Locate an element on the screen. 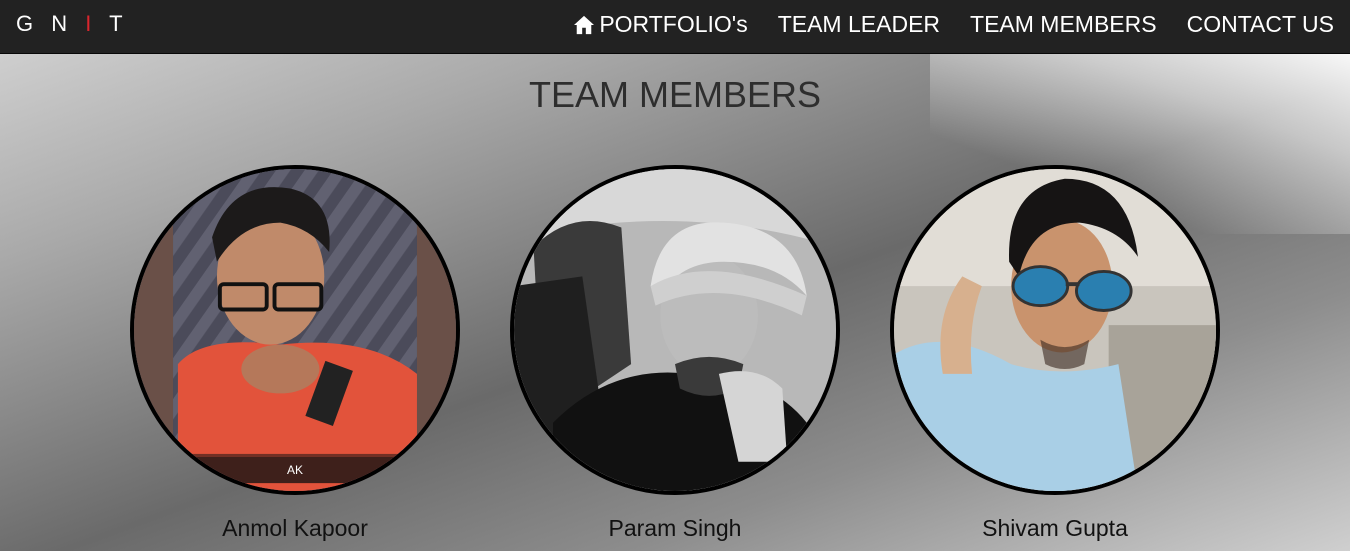 This screenshot has width=1350, height=551. home-icon is located at coordinates (584, 24).